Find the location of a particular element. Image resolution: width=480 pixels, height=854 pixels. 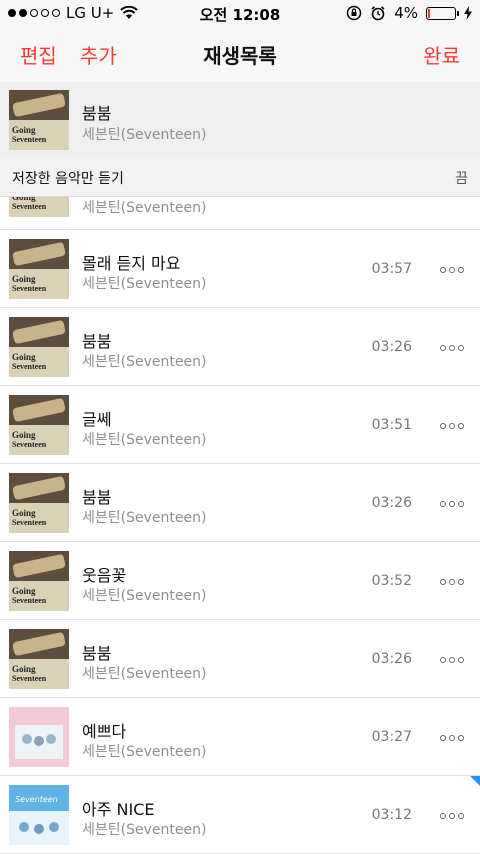

cover-text: Seventeen is located at coordinates (36, 799).